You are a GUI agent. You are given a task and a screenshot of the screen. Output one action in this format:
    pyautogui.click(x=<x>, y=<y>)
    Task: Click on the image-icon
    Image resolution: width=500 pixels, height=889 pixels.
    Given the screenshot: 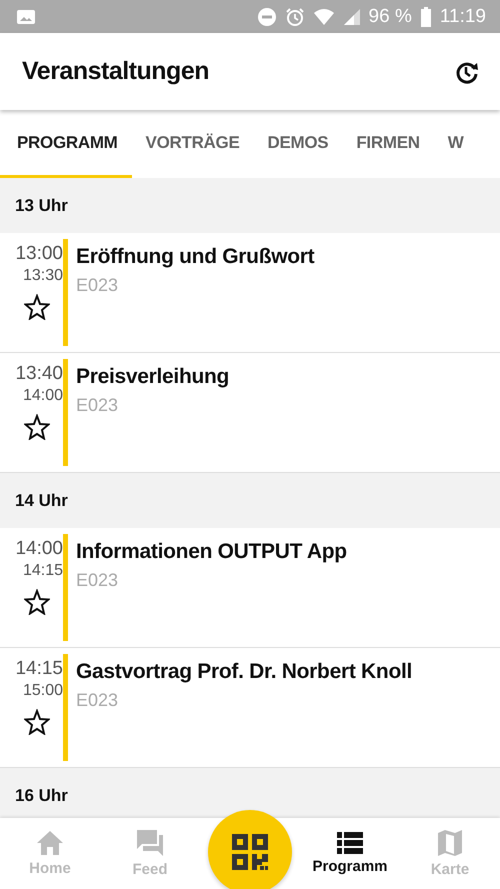 What is the action you would take?
    pyautogui.click(x=26, y=17)
    